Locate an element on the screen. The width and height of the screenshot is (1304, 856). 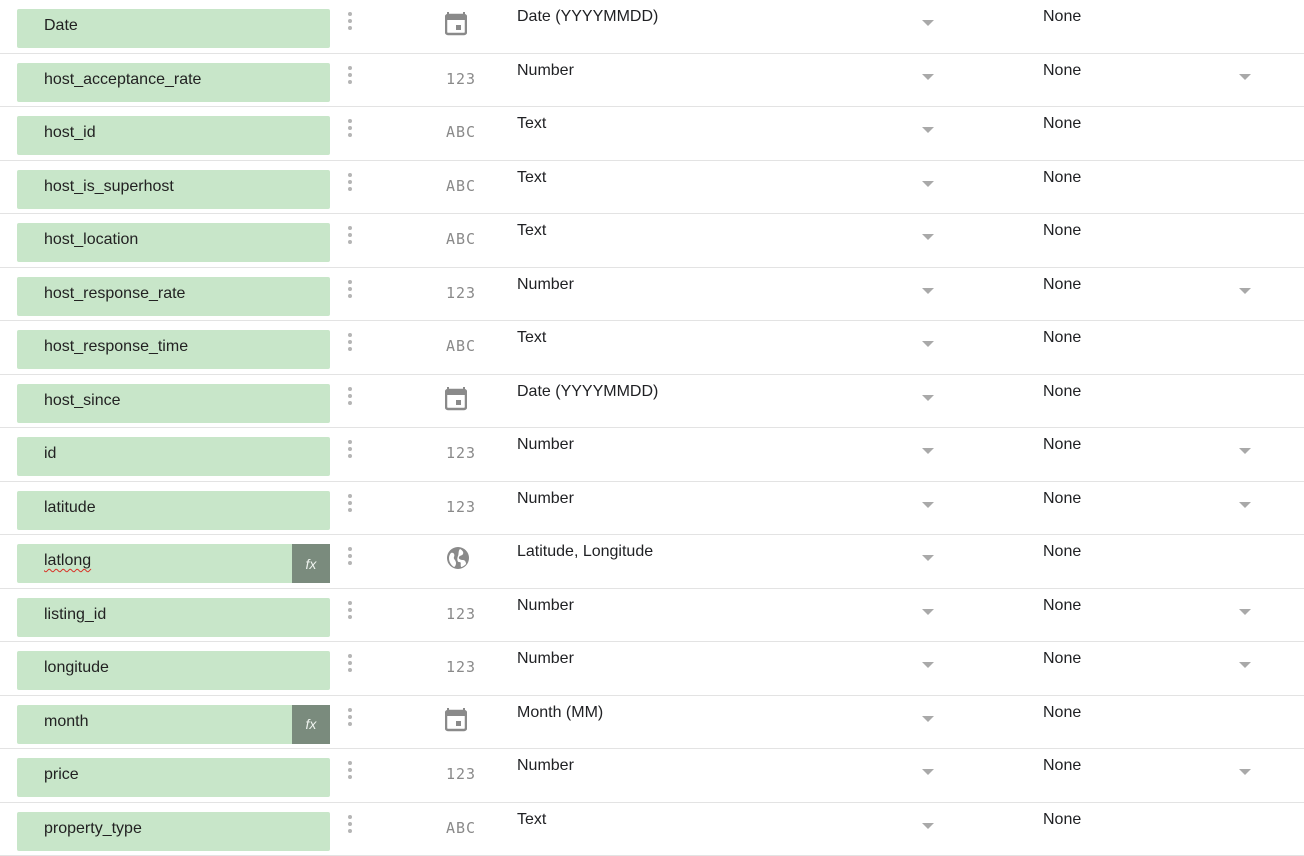
field-name: host_is_superhost is located at coordinates (109, 187).